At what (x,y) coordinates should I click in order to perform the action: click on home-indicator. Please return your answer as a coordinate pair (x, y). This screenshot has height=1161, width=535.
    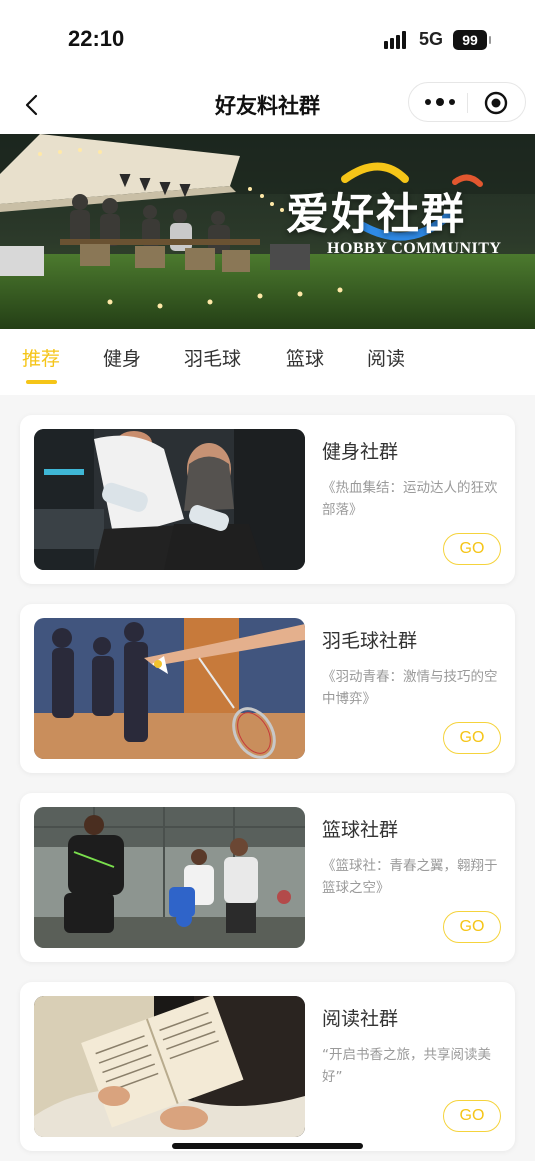
    Looking at the image, I should click on (267, 1146).